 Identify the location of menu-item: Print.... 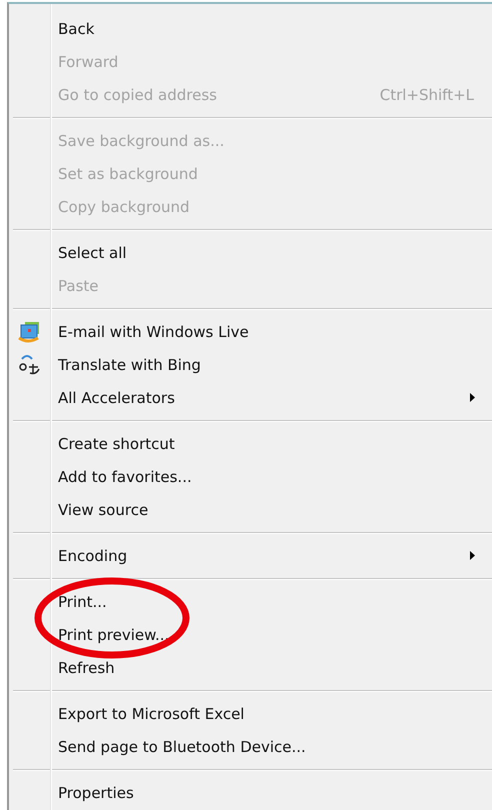
(250, 601).